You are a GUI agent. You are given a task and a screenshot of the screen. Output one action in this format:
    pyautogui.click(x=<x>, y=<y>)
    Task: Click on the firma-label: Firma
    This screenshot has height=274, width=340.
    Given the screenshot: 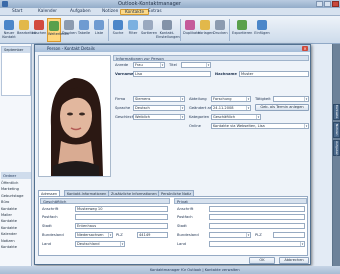 What is the action you would take?
    pyautogui.click(x=120, y=99)
    